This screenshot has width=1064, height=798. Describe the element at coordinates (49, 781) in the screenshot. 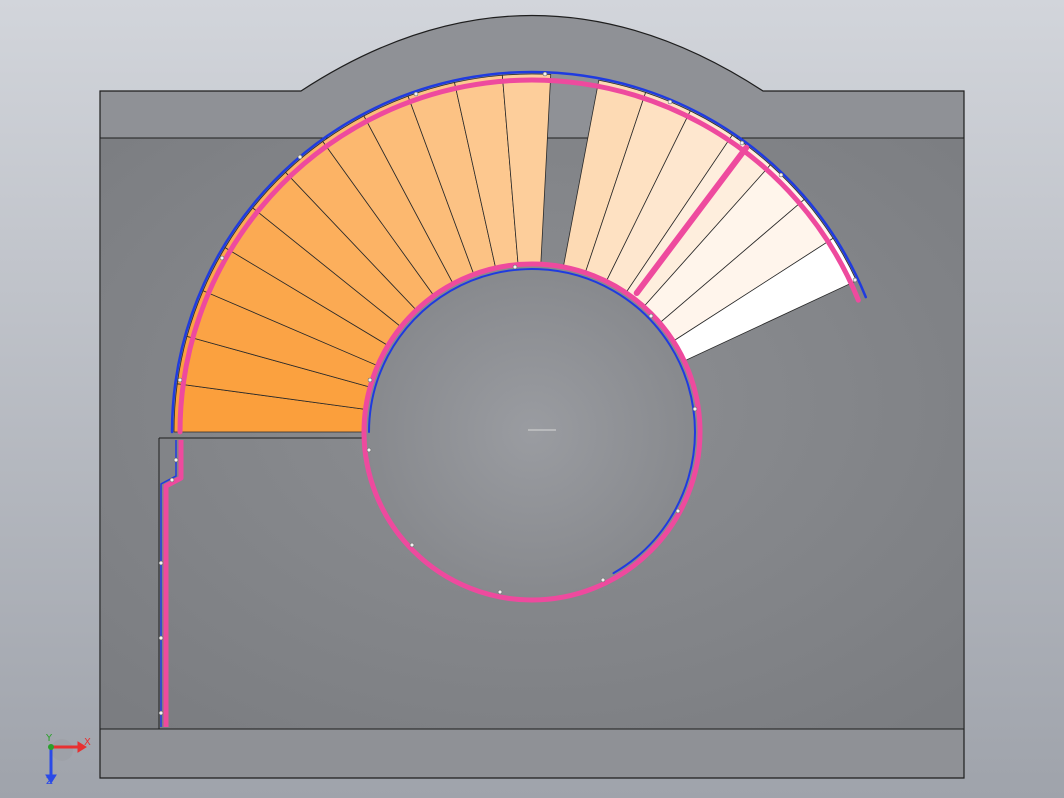

I see `z-axis-label: Z` at that location.